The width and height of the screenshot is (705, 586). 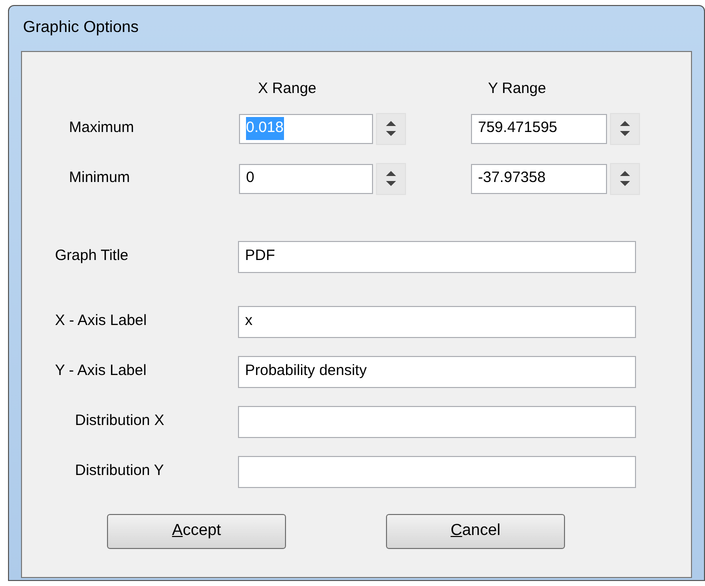 I want to click on field-value: -37.97358, so click(x=512, y=178).